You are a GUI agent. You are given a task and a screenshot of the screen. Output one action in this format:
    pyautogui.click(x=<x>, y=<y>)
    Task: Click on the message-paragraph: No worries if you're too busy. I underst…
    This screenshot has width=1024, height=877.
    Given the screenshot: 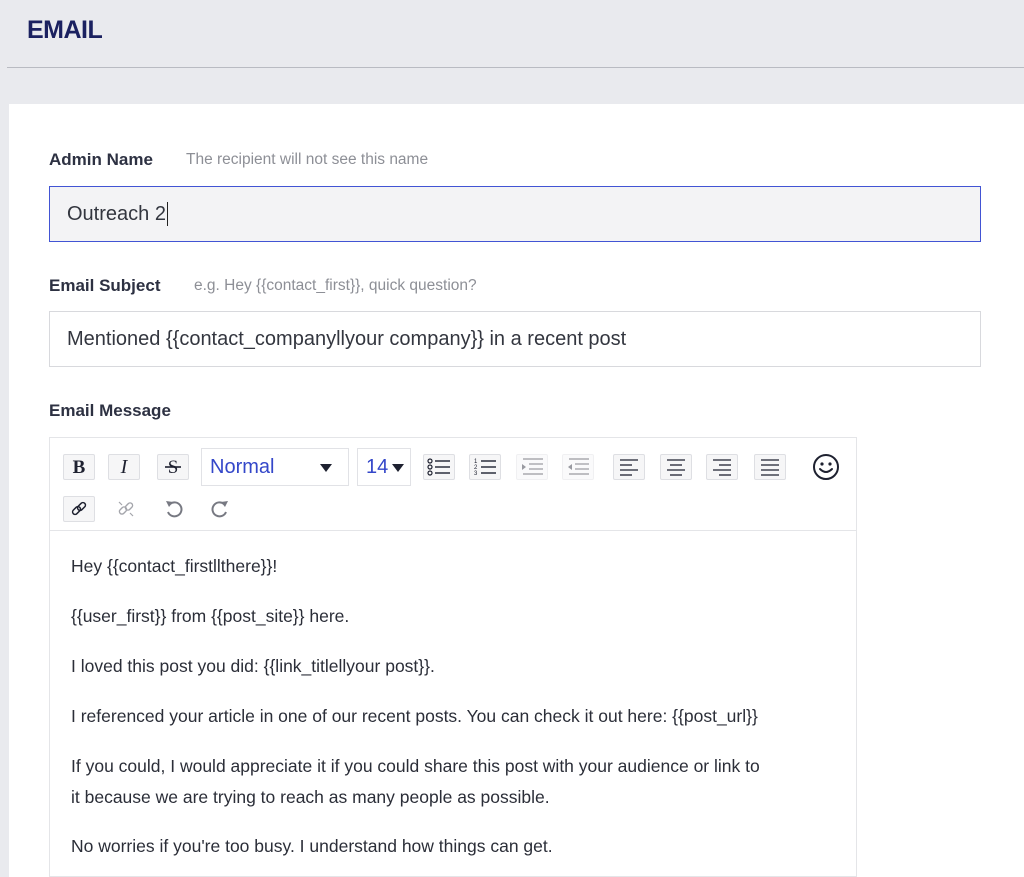 What is the action you would take?
    pyautogui.click(x=312, y=846)
    